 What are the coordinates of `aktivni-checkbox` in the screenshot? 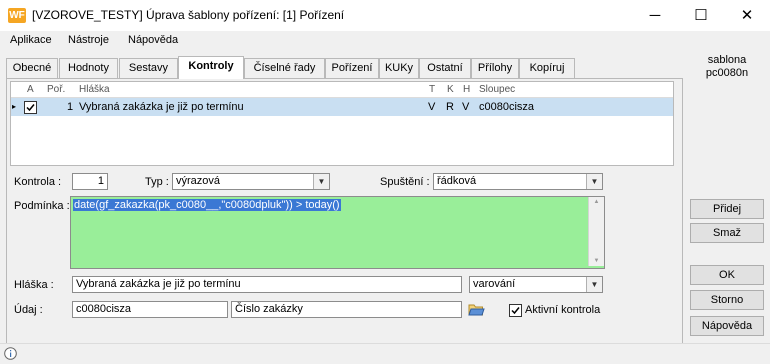 It's located at (515, 310).